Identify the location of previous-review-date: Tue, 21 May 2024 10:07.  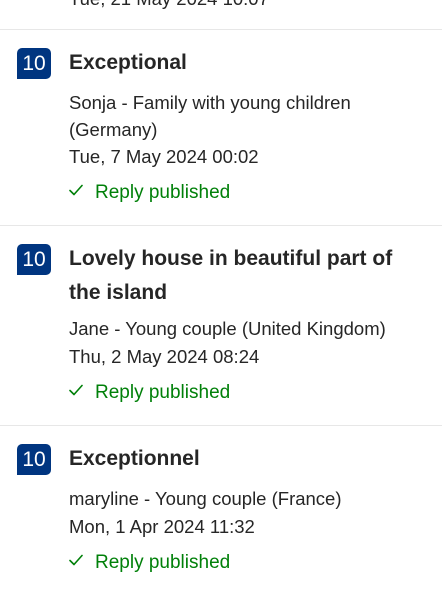
(169, 6).